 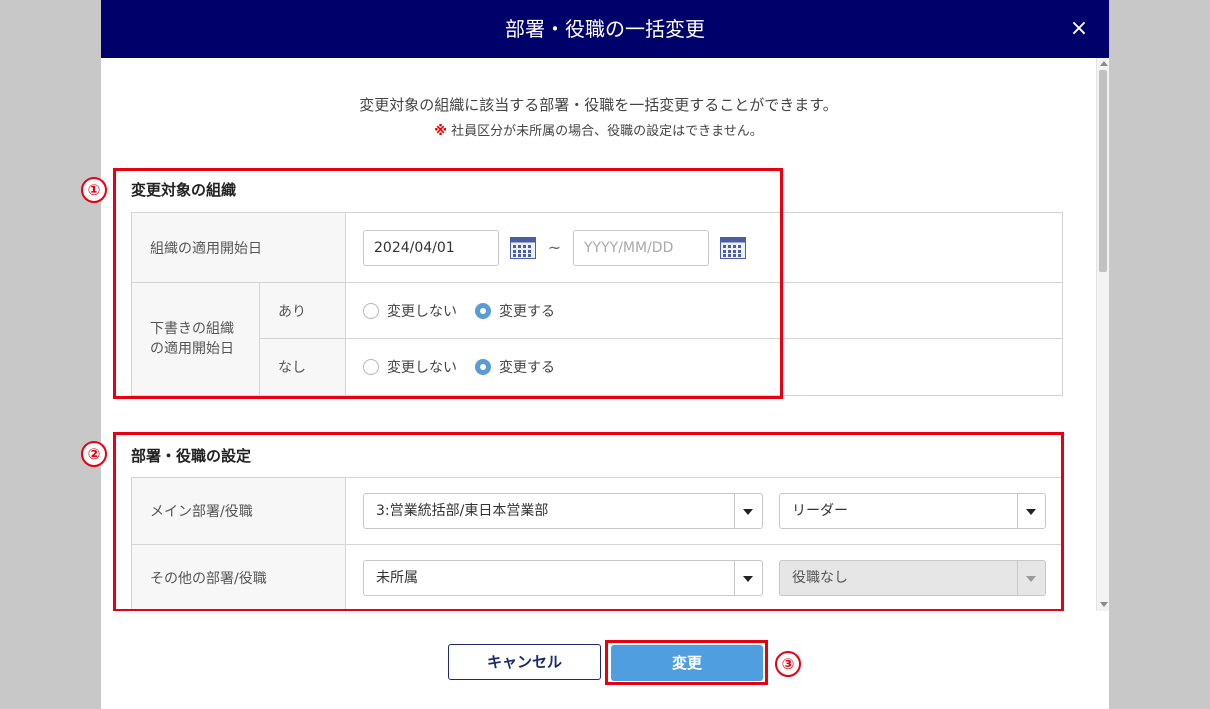 I want to click on dialog-footer: キャンセル 変更, so click(x=605, y=660).